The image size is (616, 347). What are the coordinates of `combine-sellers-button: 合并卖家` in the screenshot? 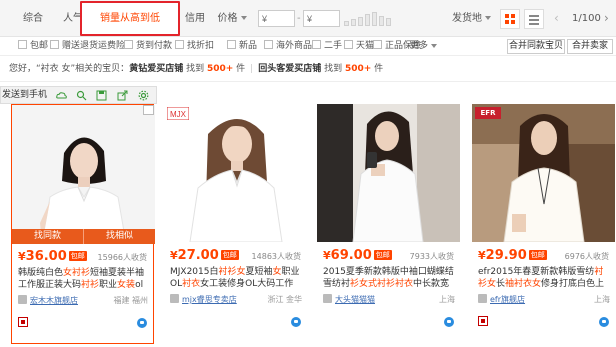 It's located at (590, 46).